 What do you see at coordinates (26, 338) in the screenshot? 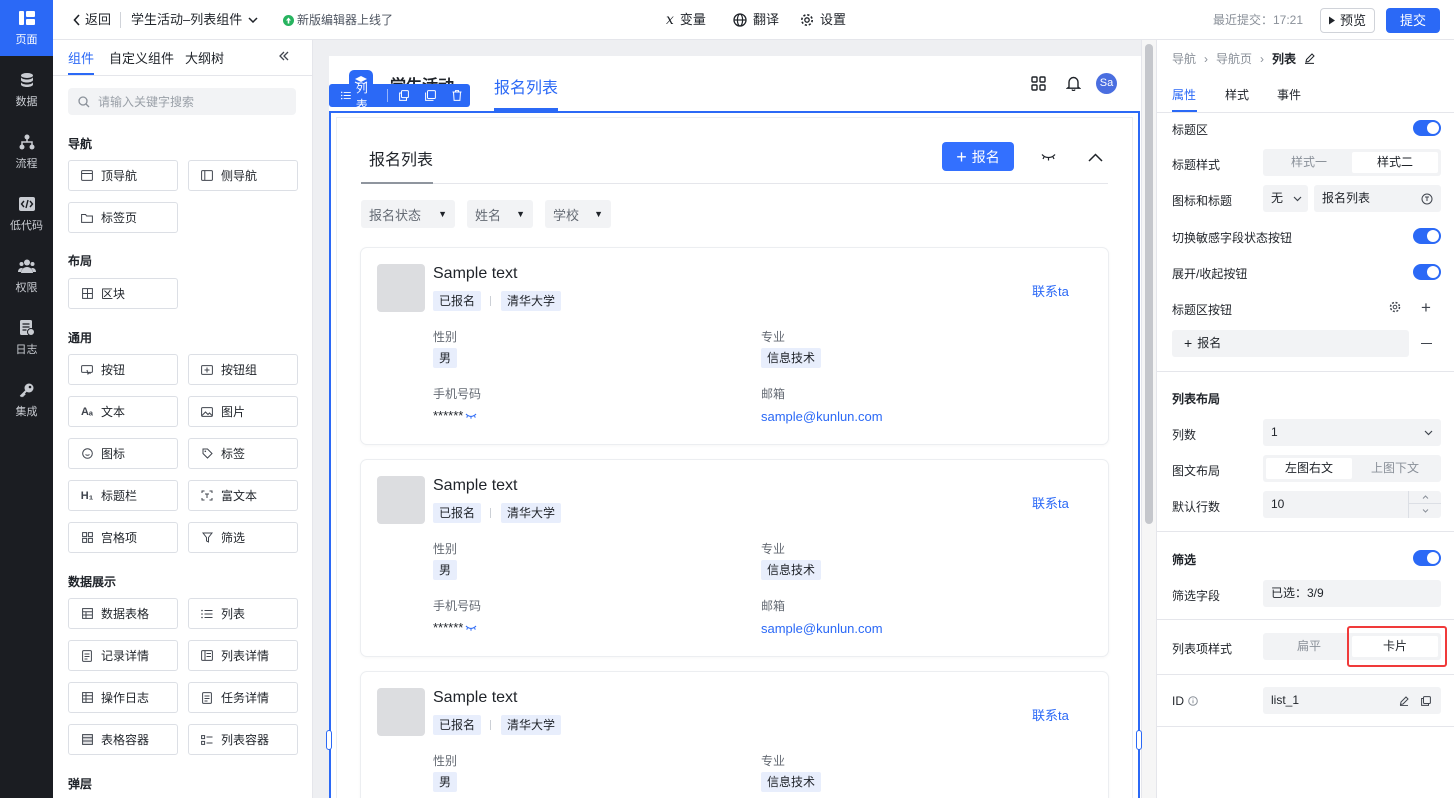
I see `rail-item-logs: 日志` at bounding box center [26, 338].